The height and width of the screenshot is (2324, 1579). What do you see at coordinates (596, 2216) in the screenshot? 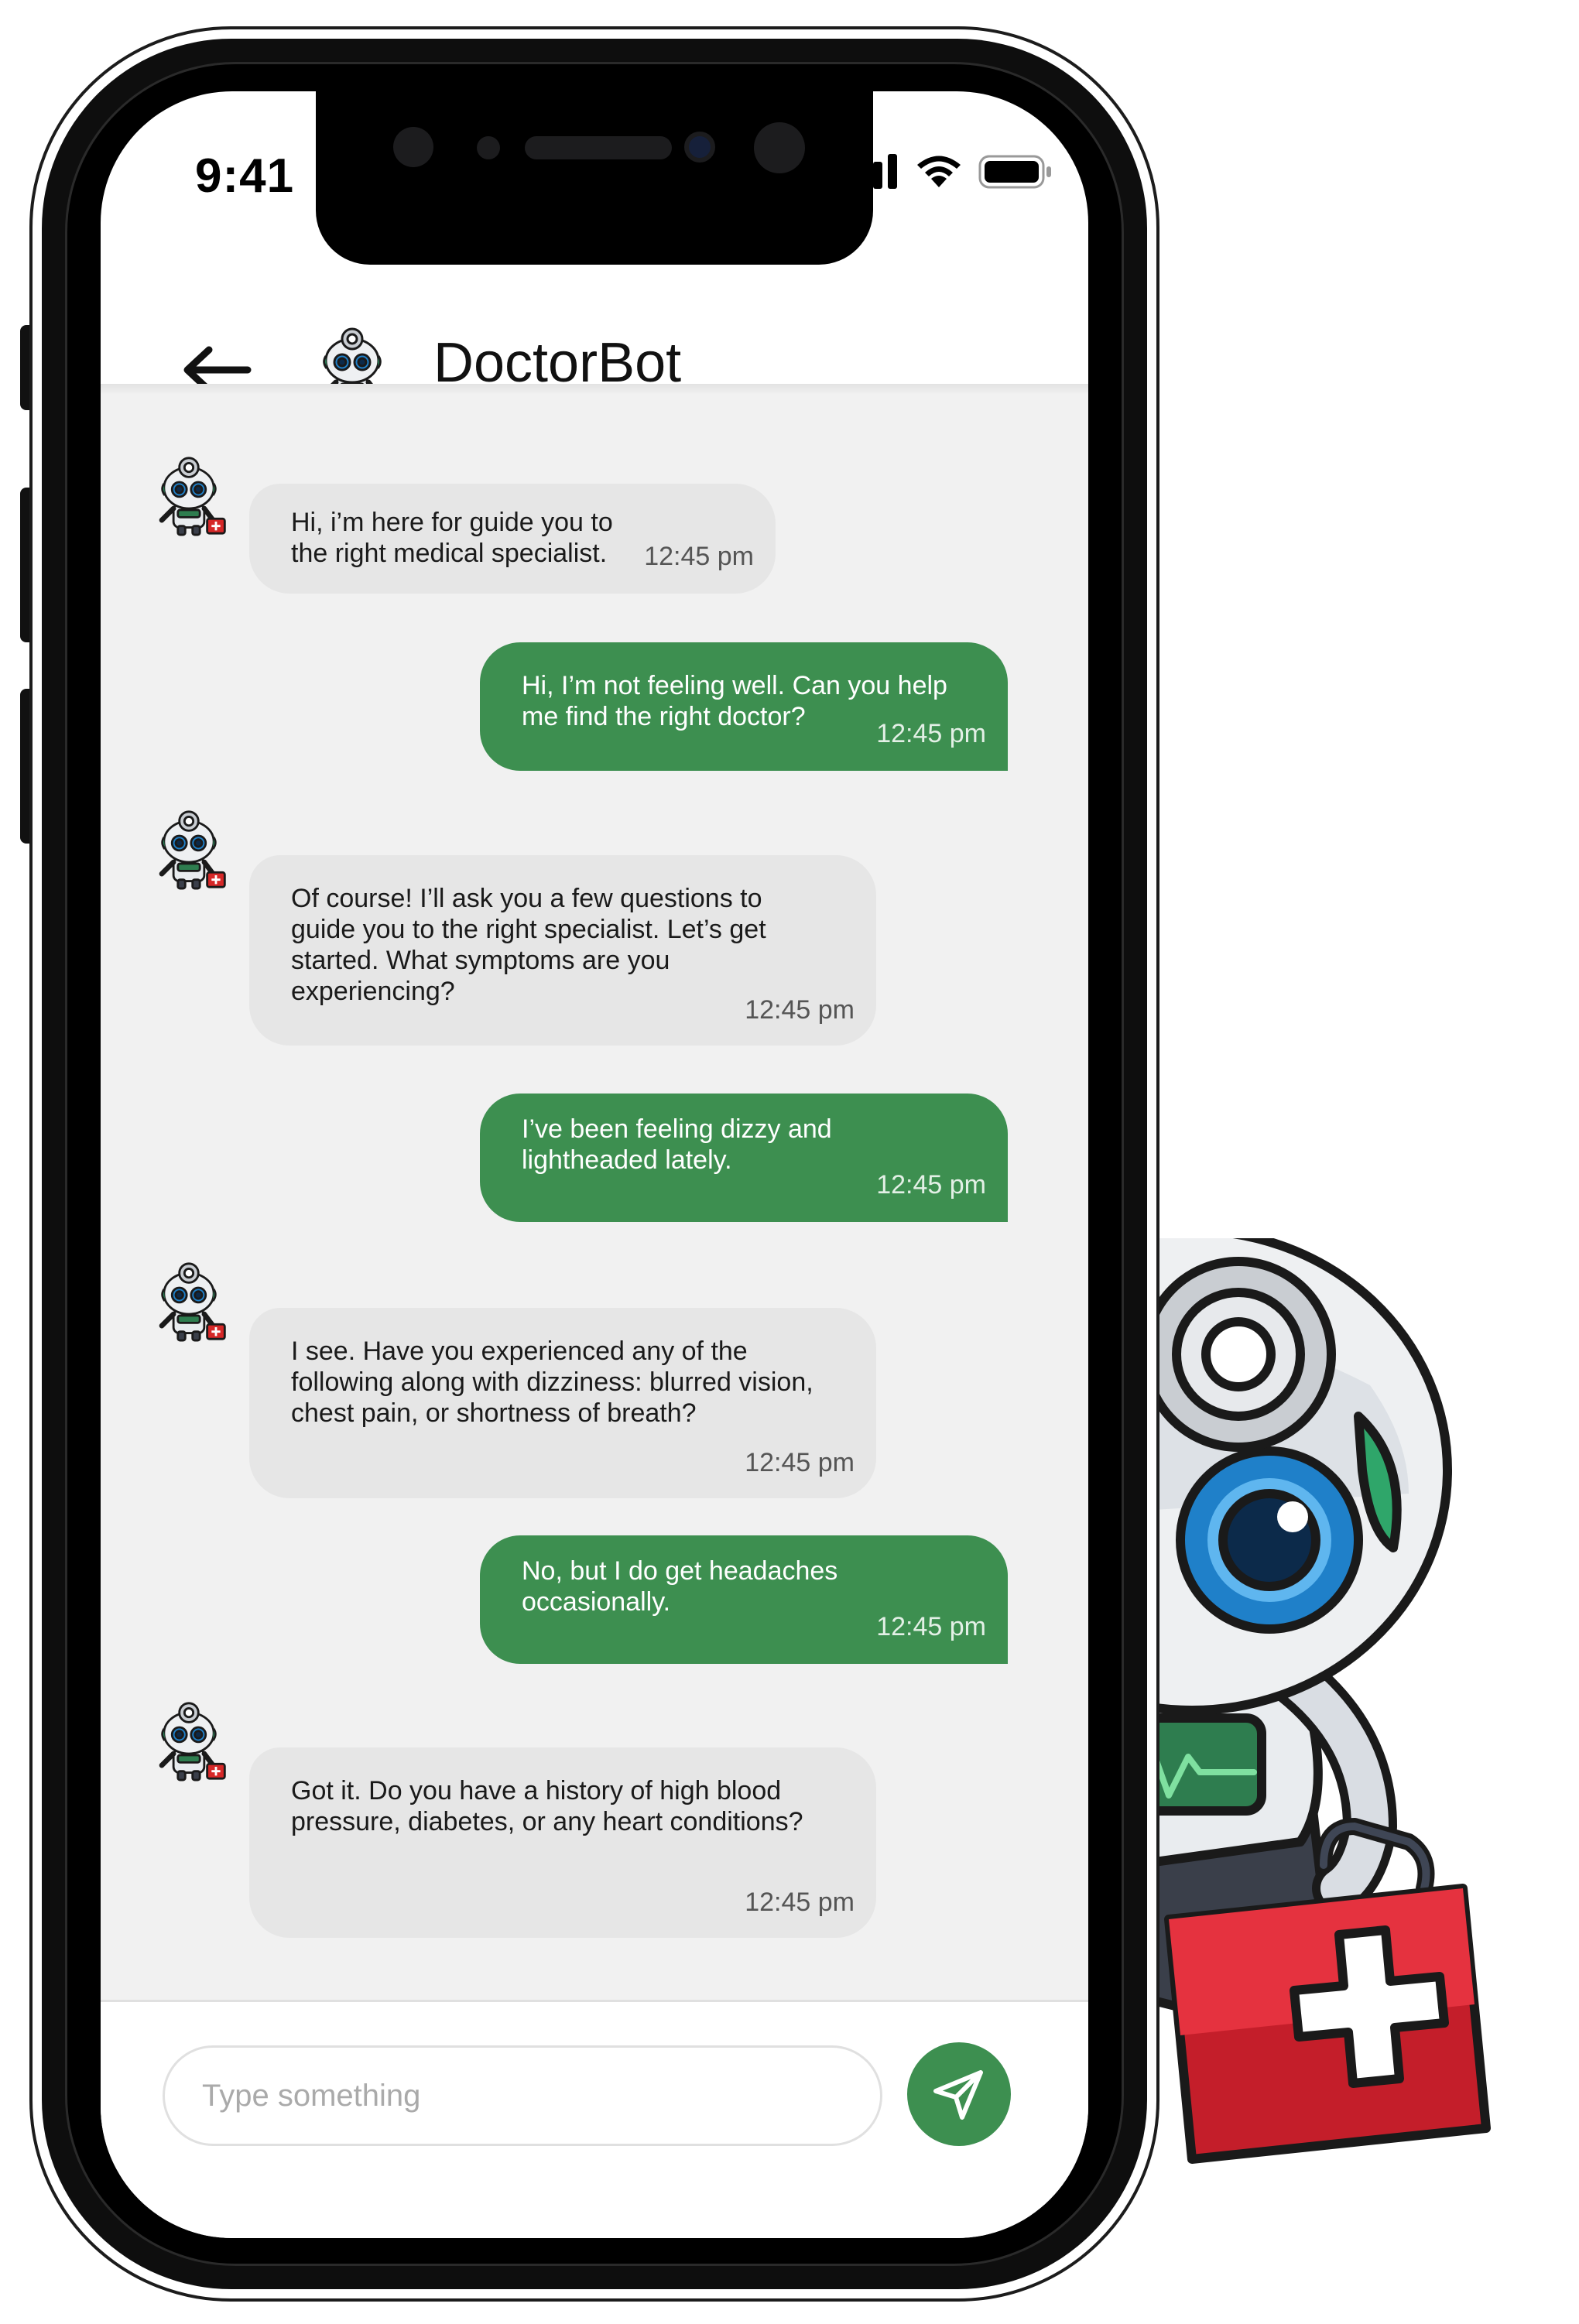
I see `home-indicator` at bounding box center [596, 2216].